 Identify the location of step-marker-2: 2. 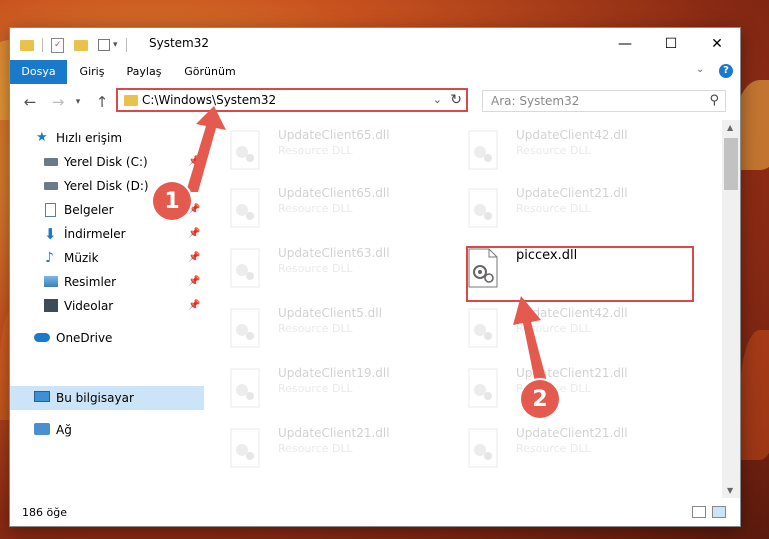
(540, 399).